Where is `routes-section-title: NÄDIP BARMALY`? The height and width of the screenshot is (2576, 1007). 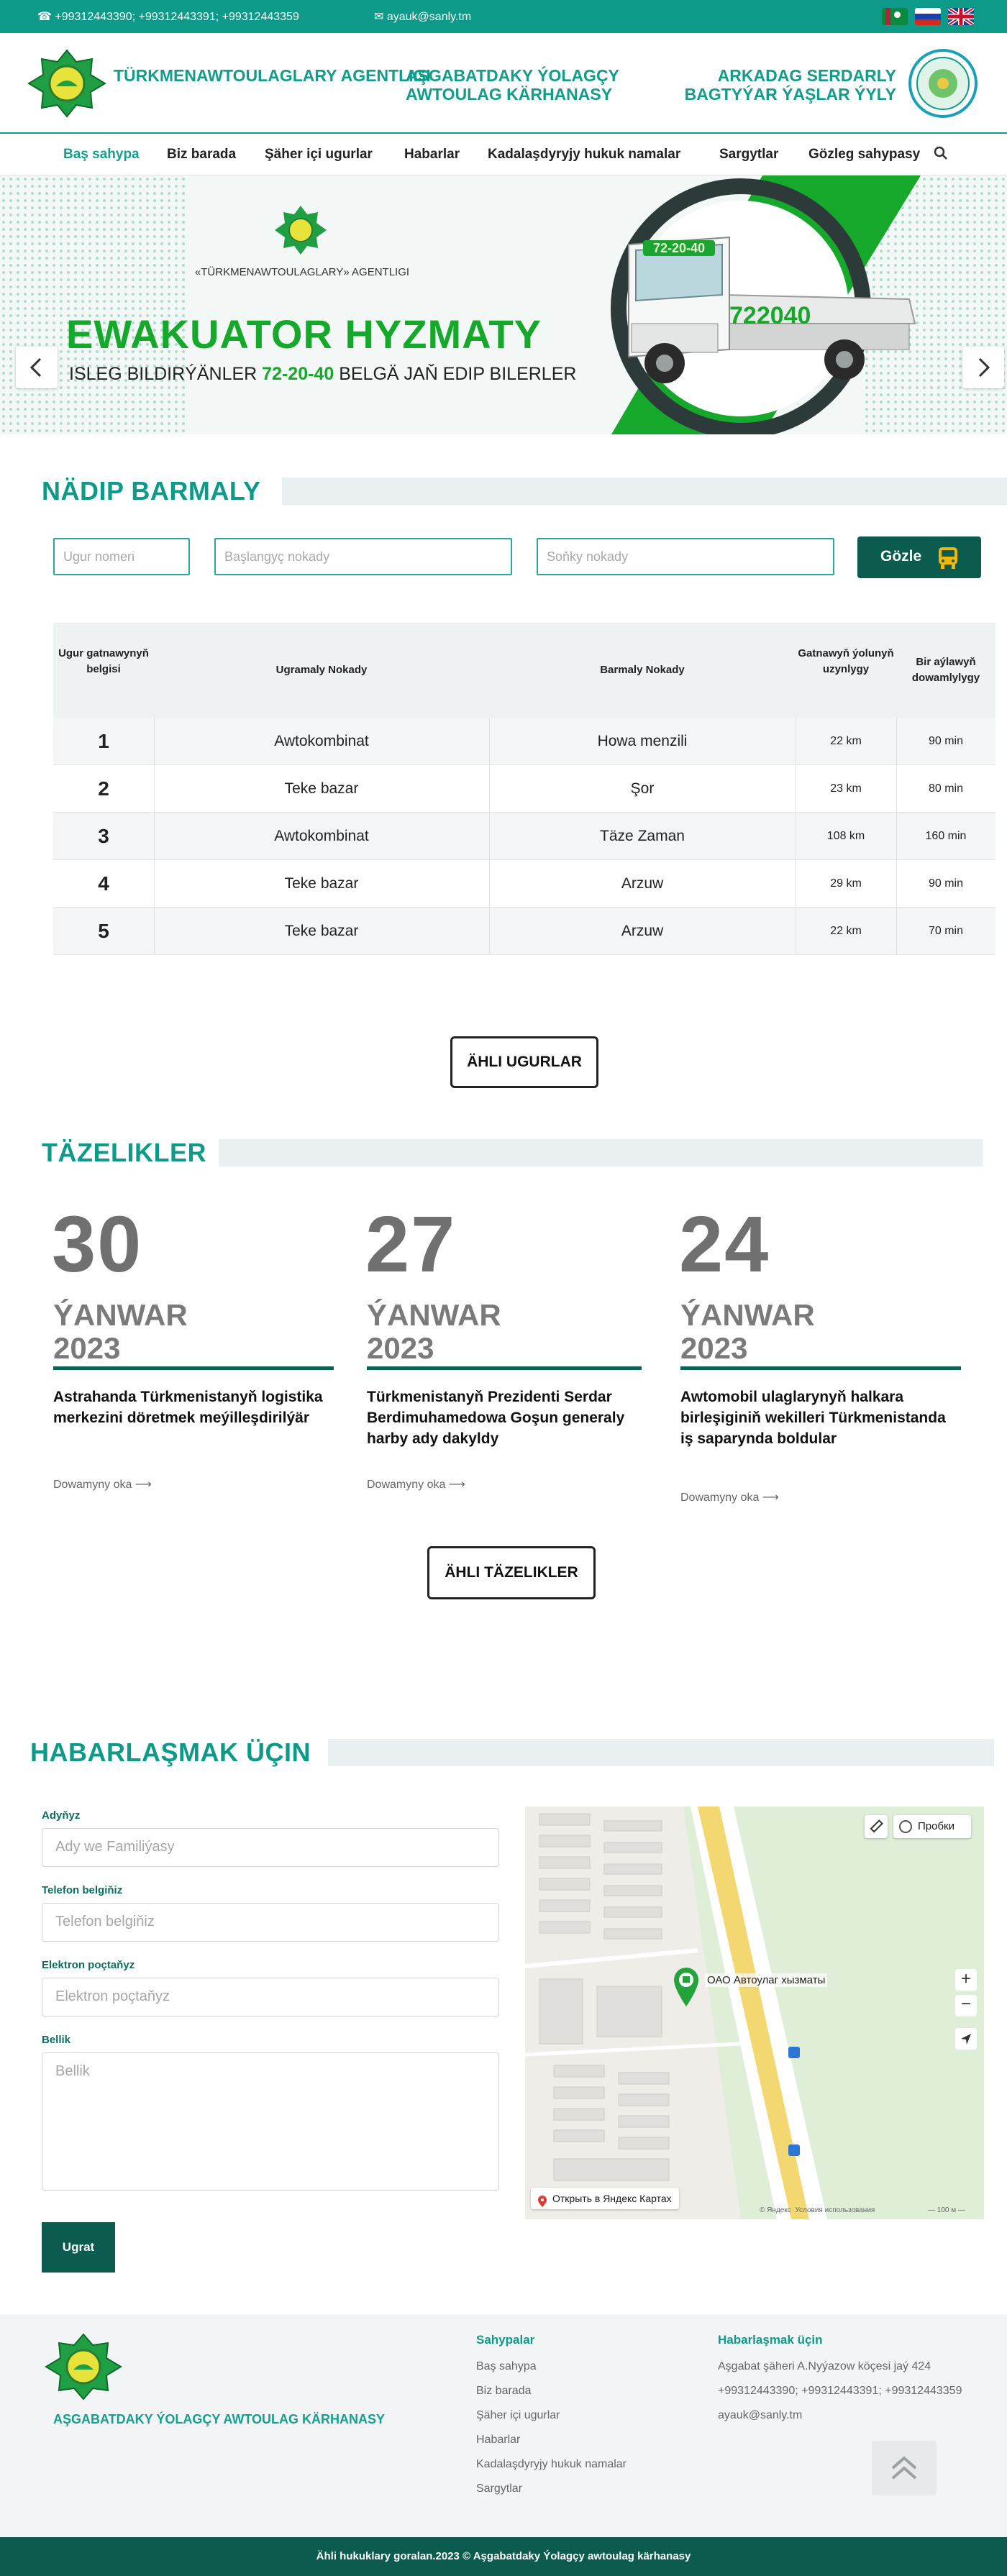
routes-section-title: NÄDIP BARMALY is located at coordinates (151, 491).